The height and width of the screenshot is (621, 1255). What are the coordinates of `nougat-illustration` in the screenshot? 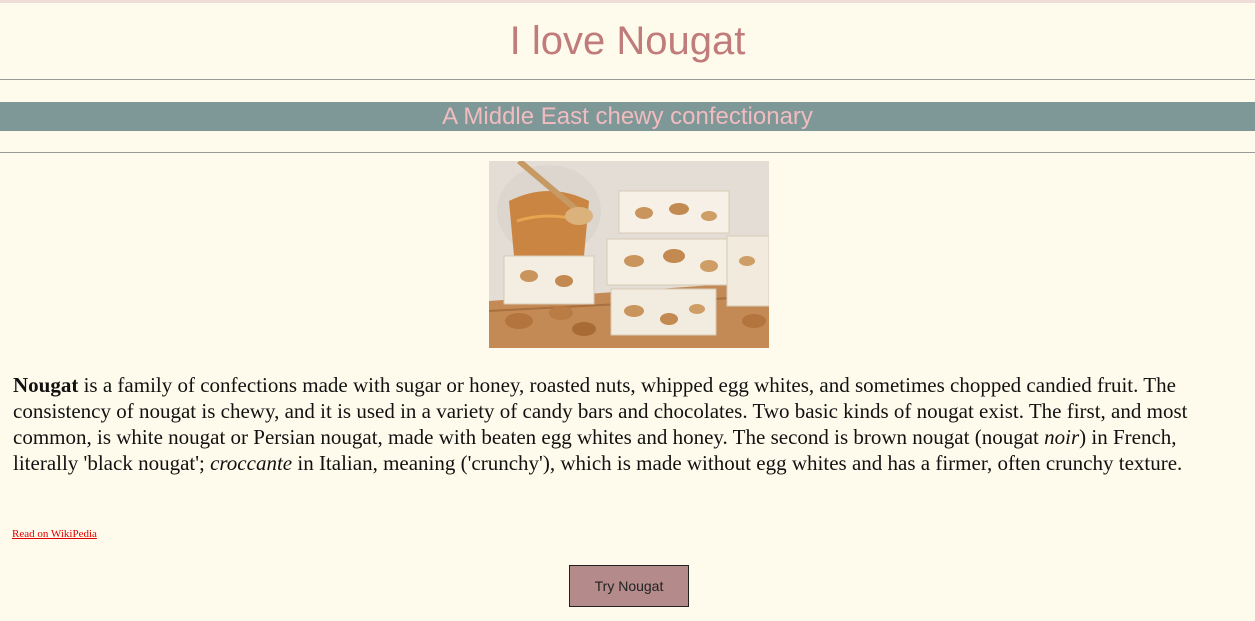 It's located at (629, 254).